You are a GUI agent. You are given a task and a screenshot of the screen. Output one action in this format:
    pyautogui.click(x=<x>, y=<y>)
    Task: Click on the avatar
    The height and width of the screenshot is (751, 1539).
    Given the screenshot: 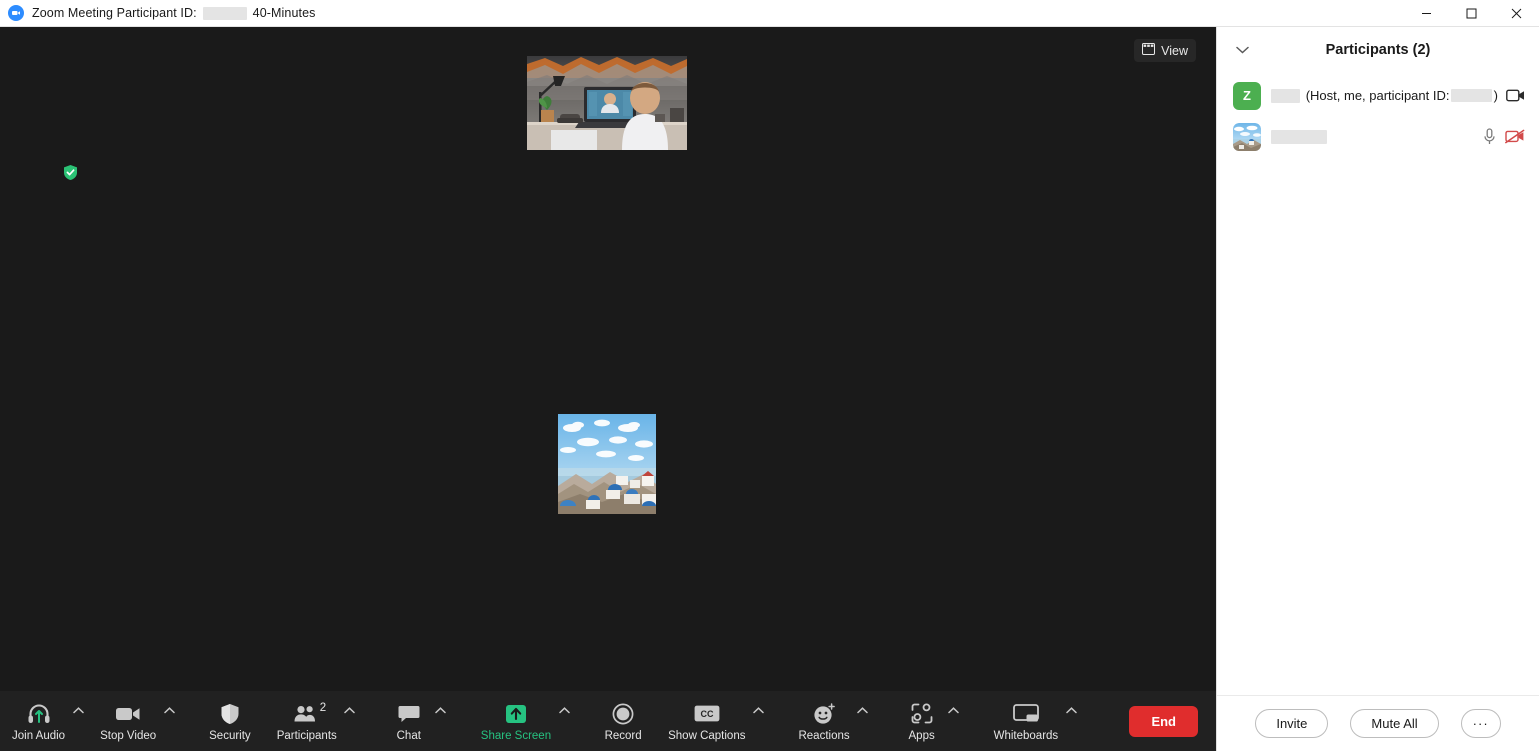 What is the action you would take?
    pyautogui.click(x=1247, y=136)
    